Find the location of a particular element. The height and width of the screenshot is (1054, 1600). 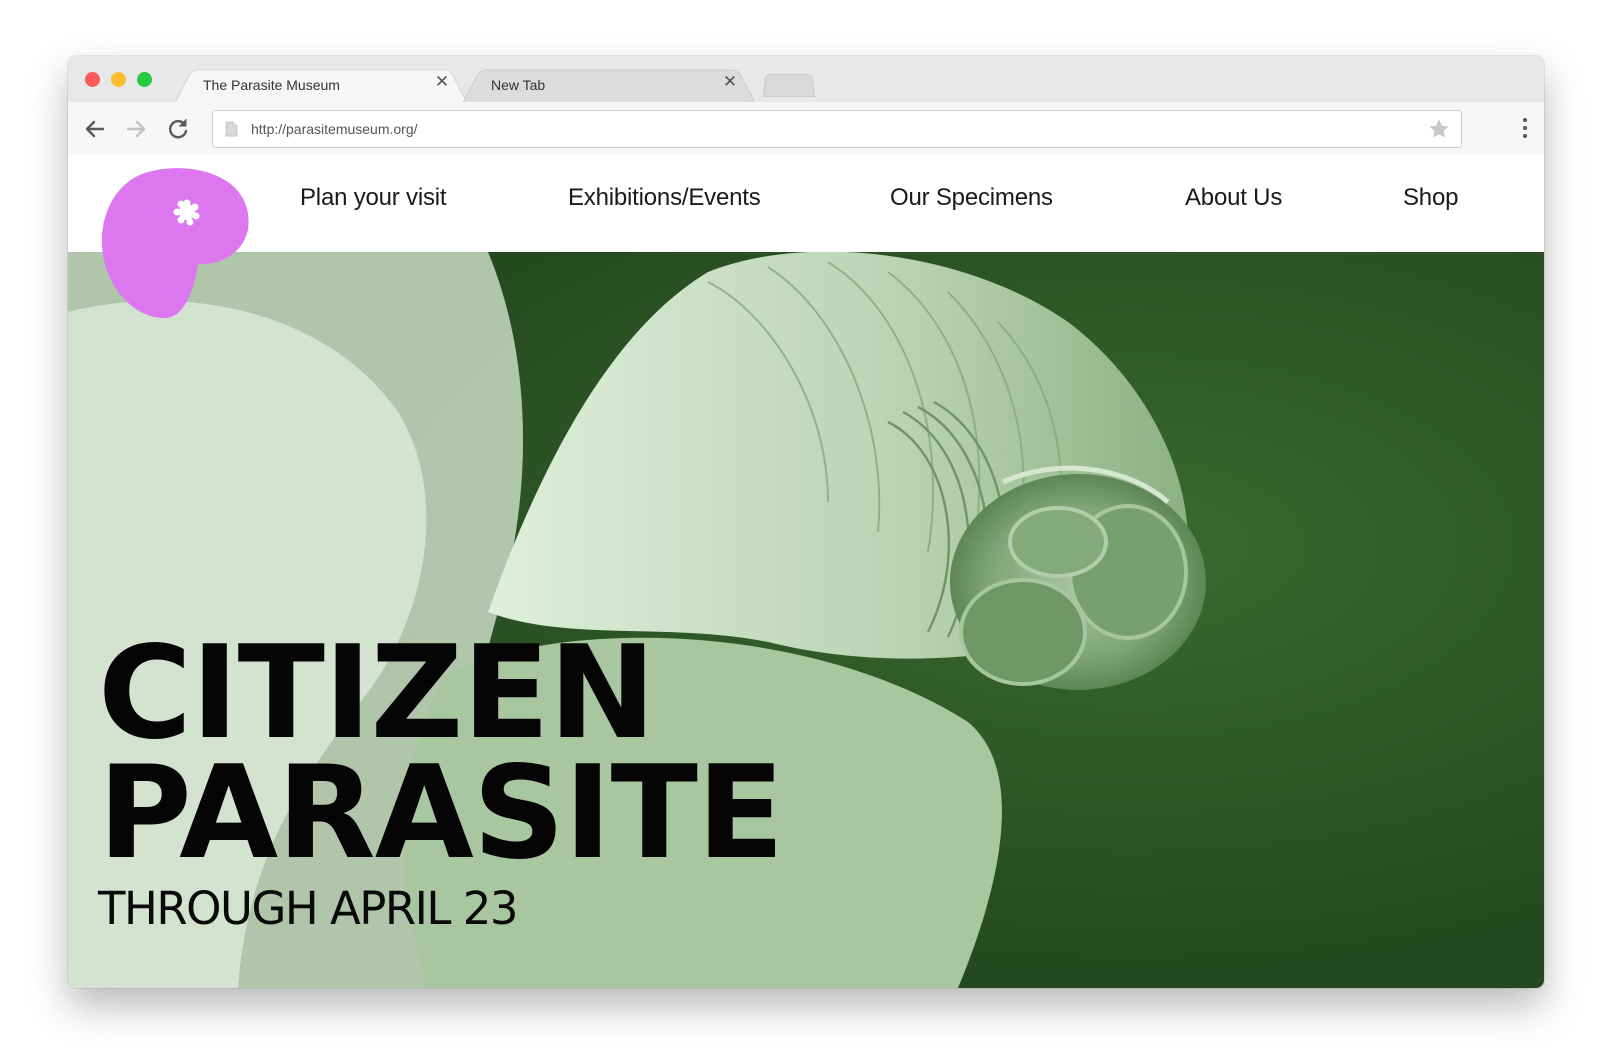

address-bar: http://parasitemuseum.org/ is located at coordinates (837, 129).